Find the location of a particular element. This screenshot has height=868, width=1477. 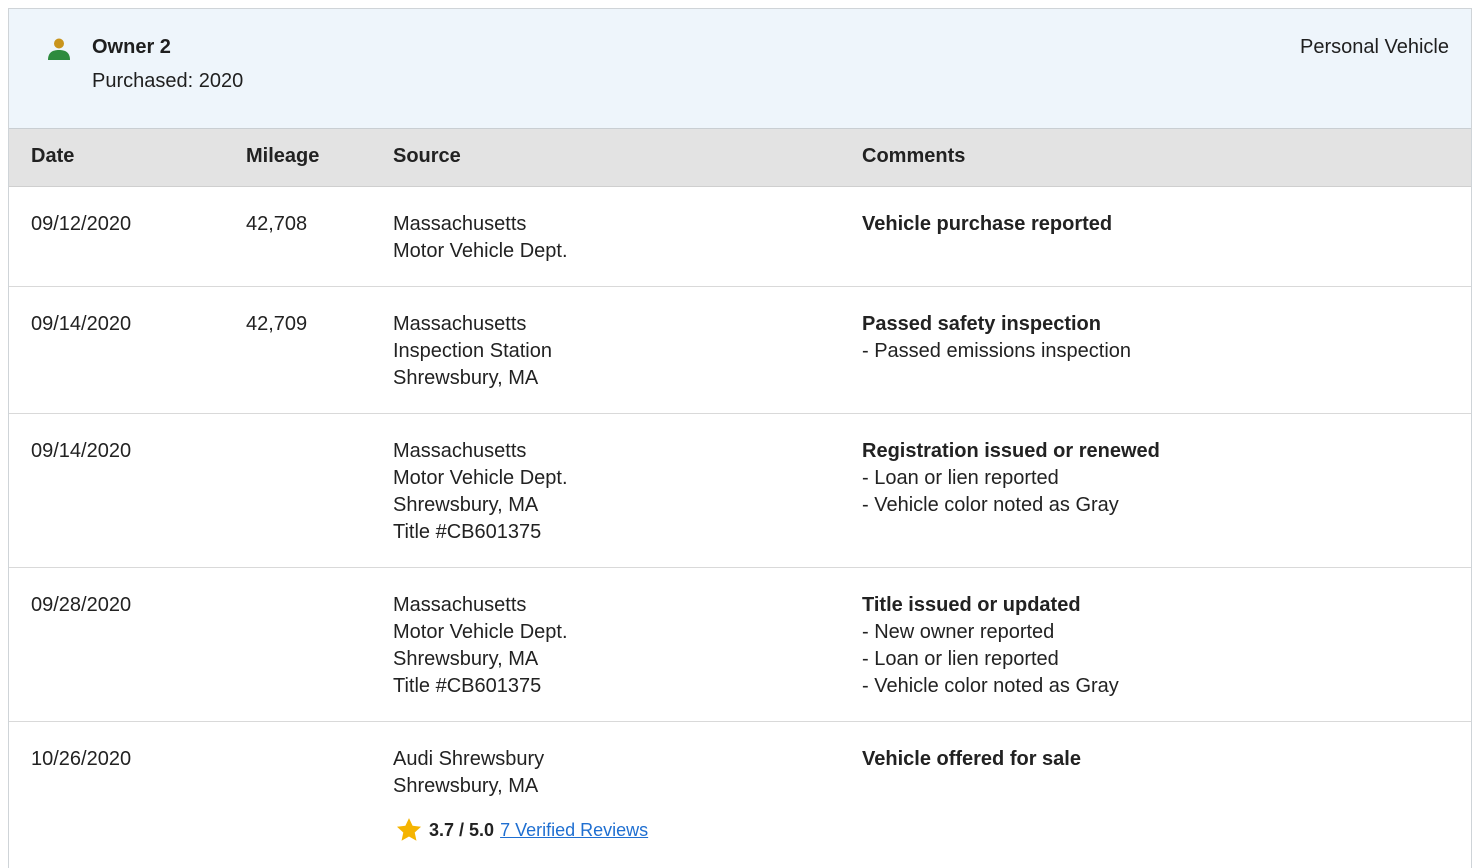

row-date: 09/12/2020 is located at coordinates (81, 224).